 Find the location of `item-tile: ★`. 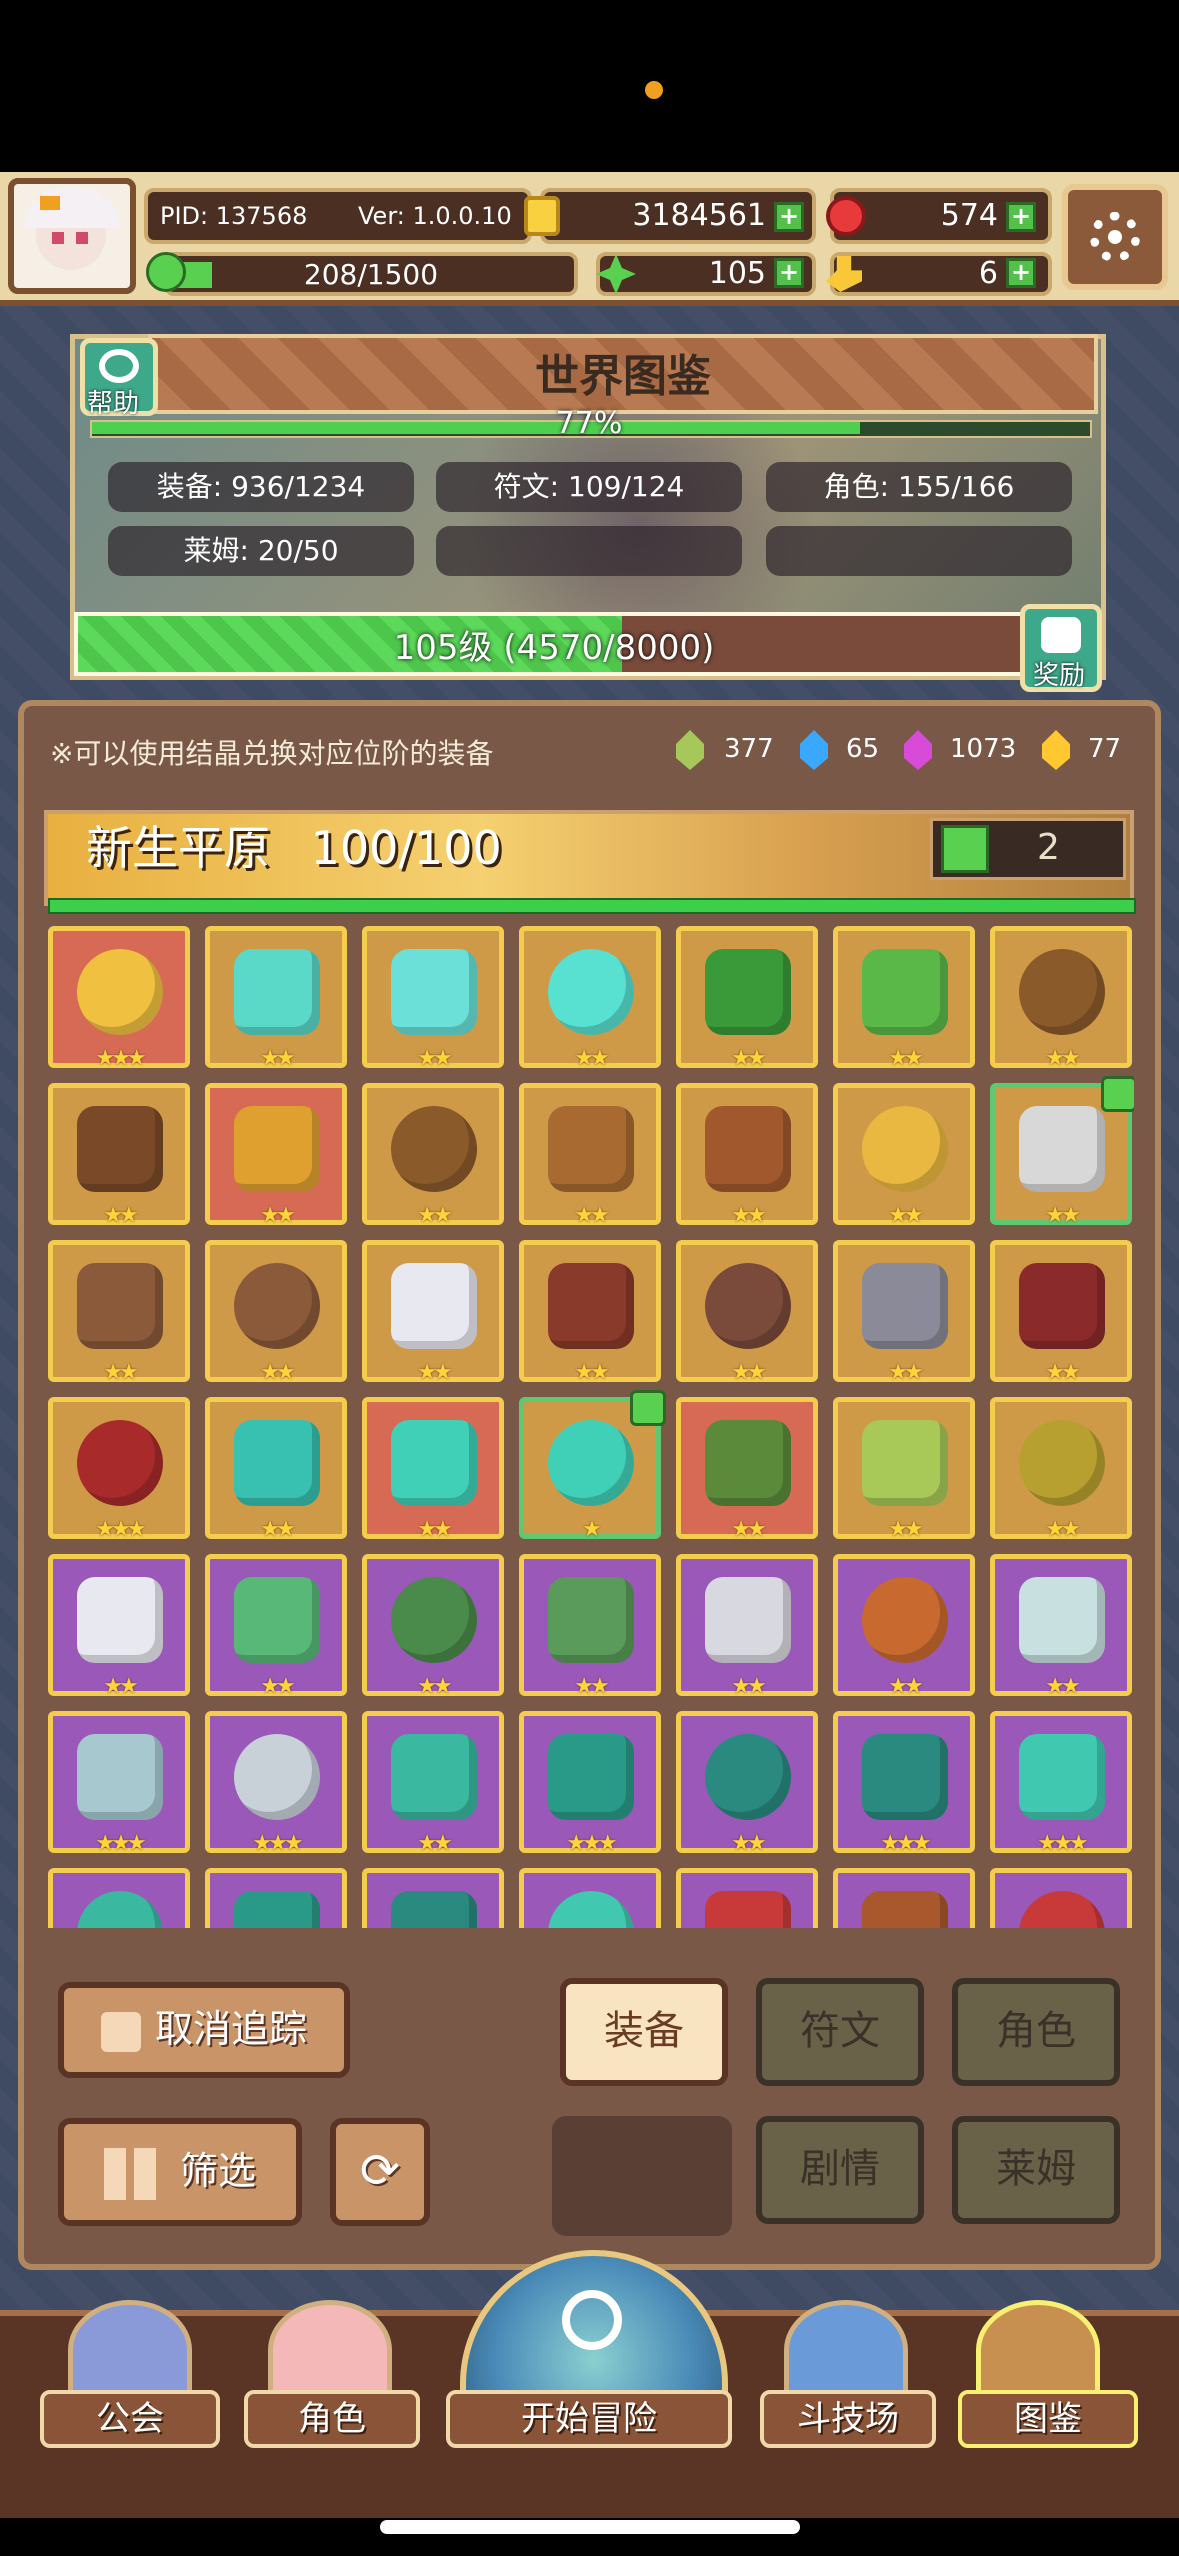

item-tile: ★ is located at coordinates (592, 1466).